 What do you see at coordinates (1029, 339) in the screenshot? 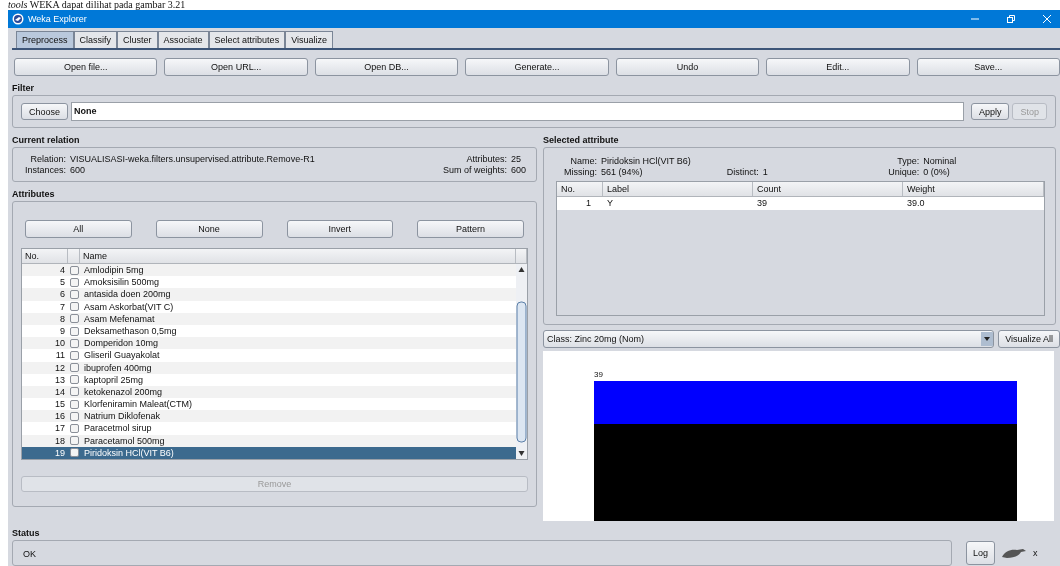
I see `visualize-all-button: Visualize All` at bounding box center [1029, 339].